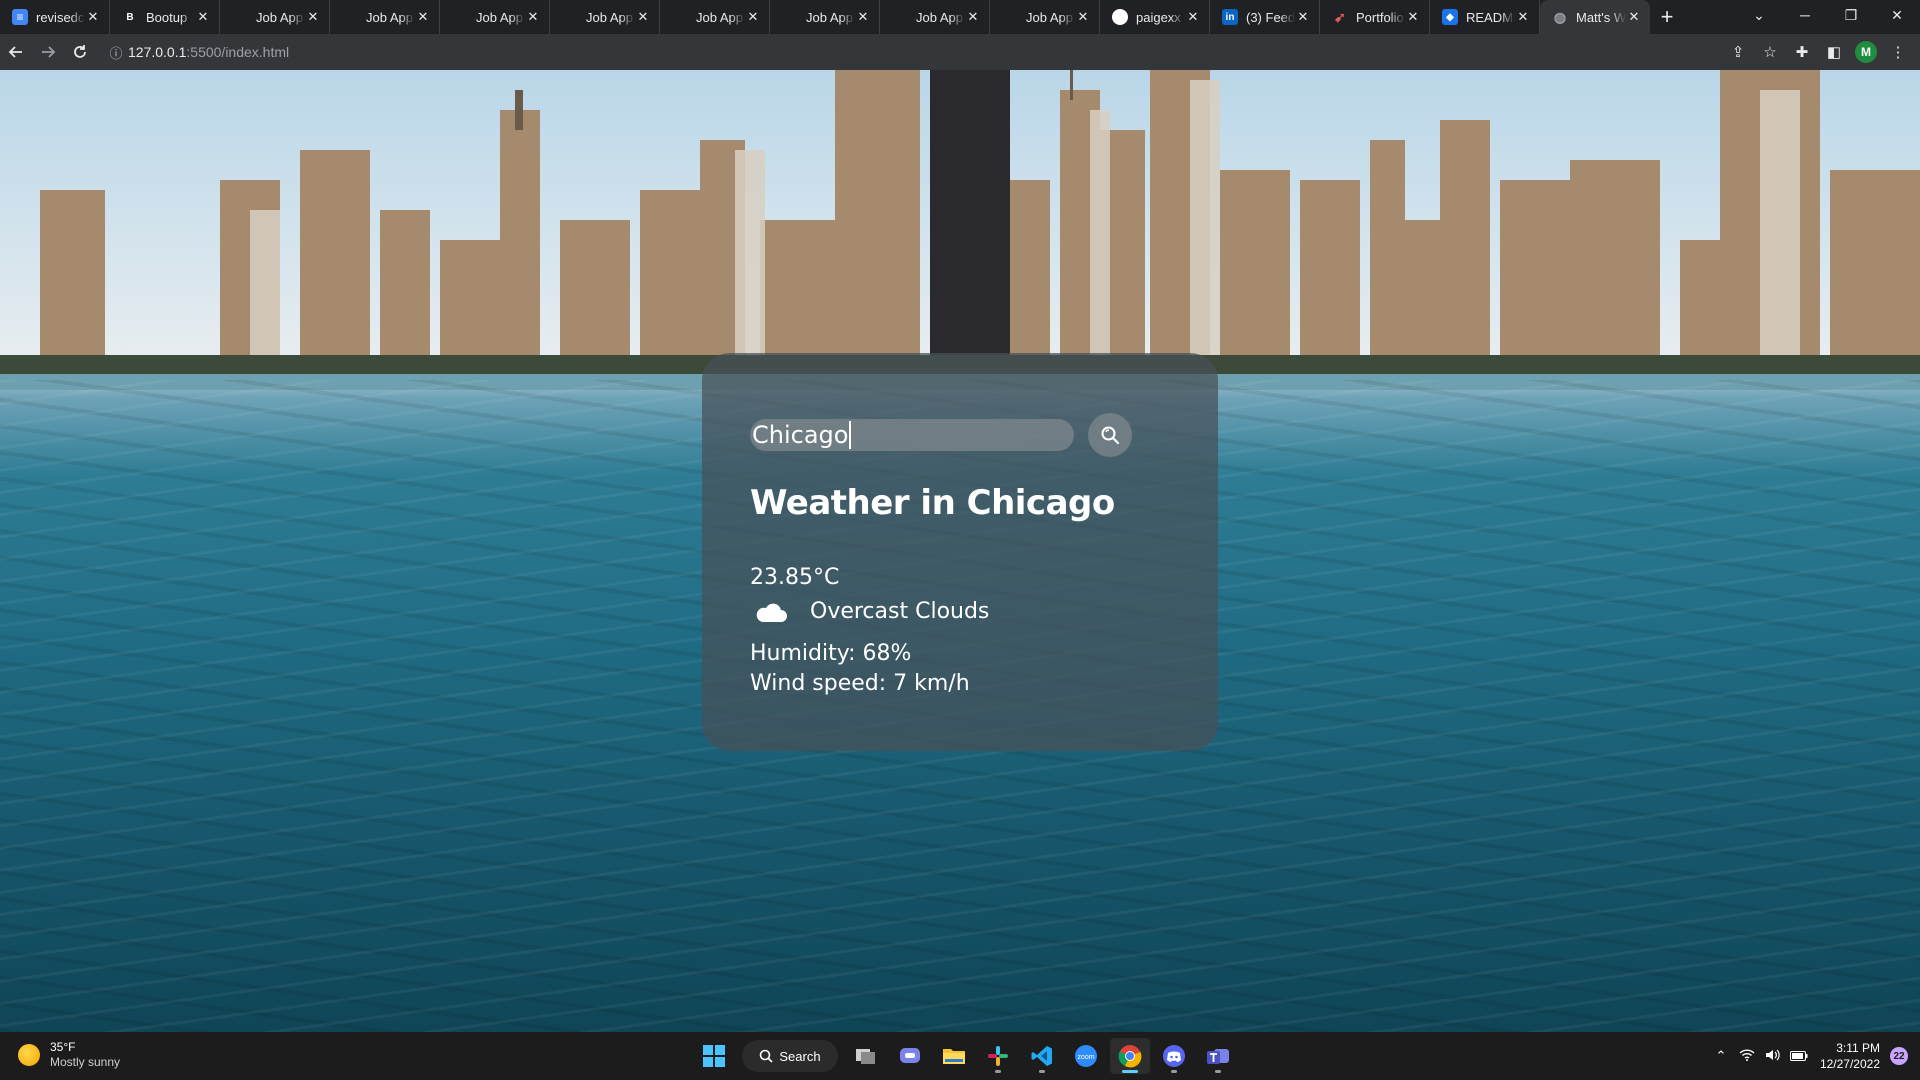  I want to click on magnifier-icon, so click(1110, 435).